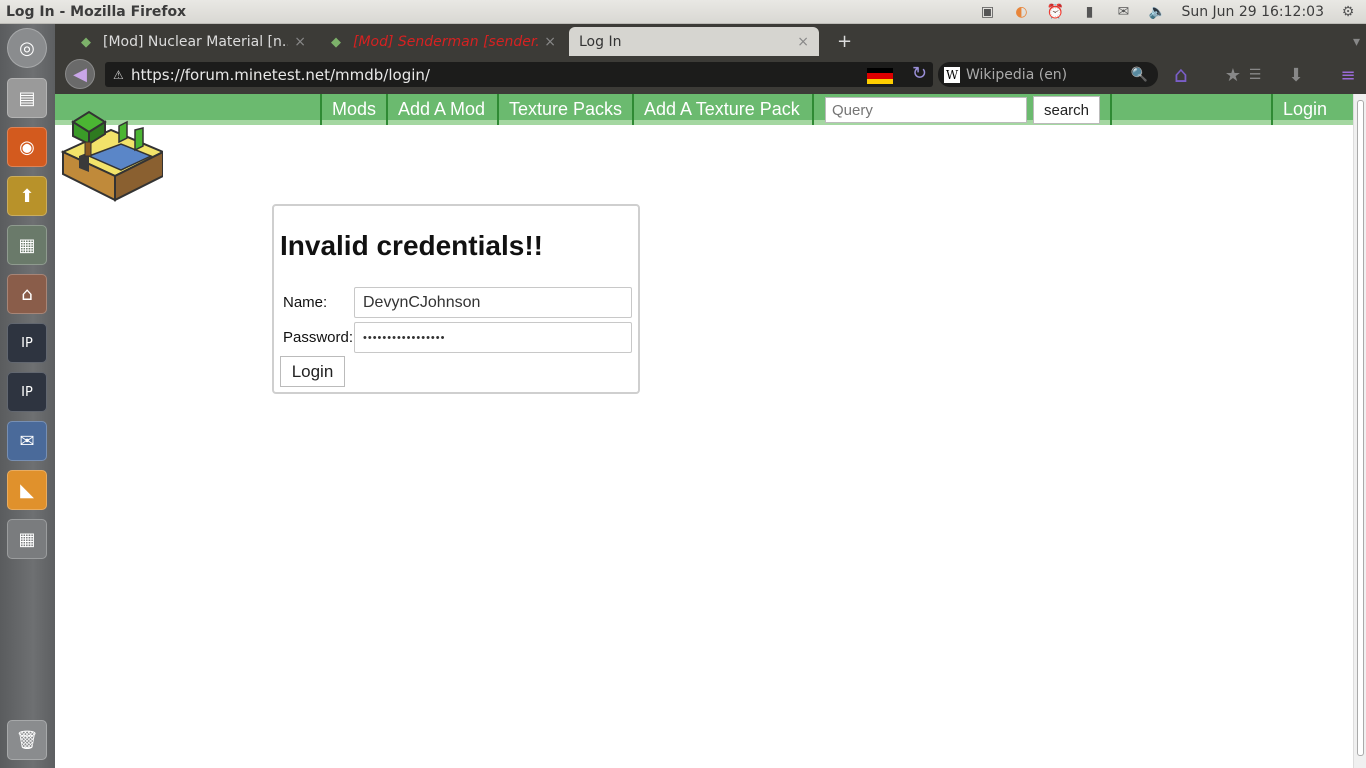 This screenshot has width=1366, height=768. Describe the element at coordinates (1353, 41) in the screenshot. I see `tab-list-button: ▾` at that location.